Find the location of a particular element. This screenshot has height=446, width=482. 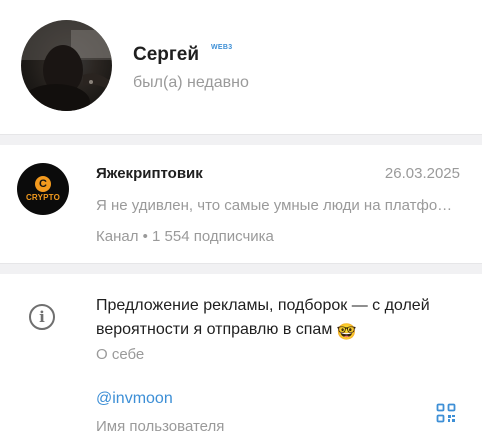

crypto-coin-icon: C is located at coordinates (43, 184).